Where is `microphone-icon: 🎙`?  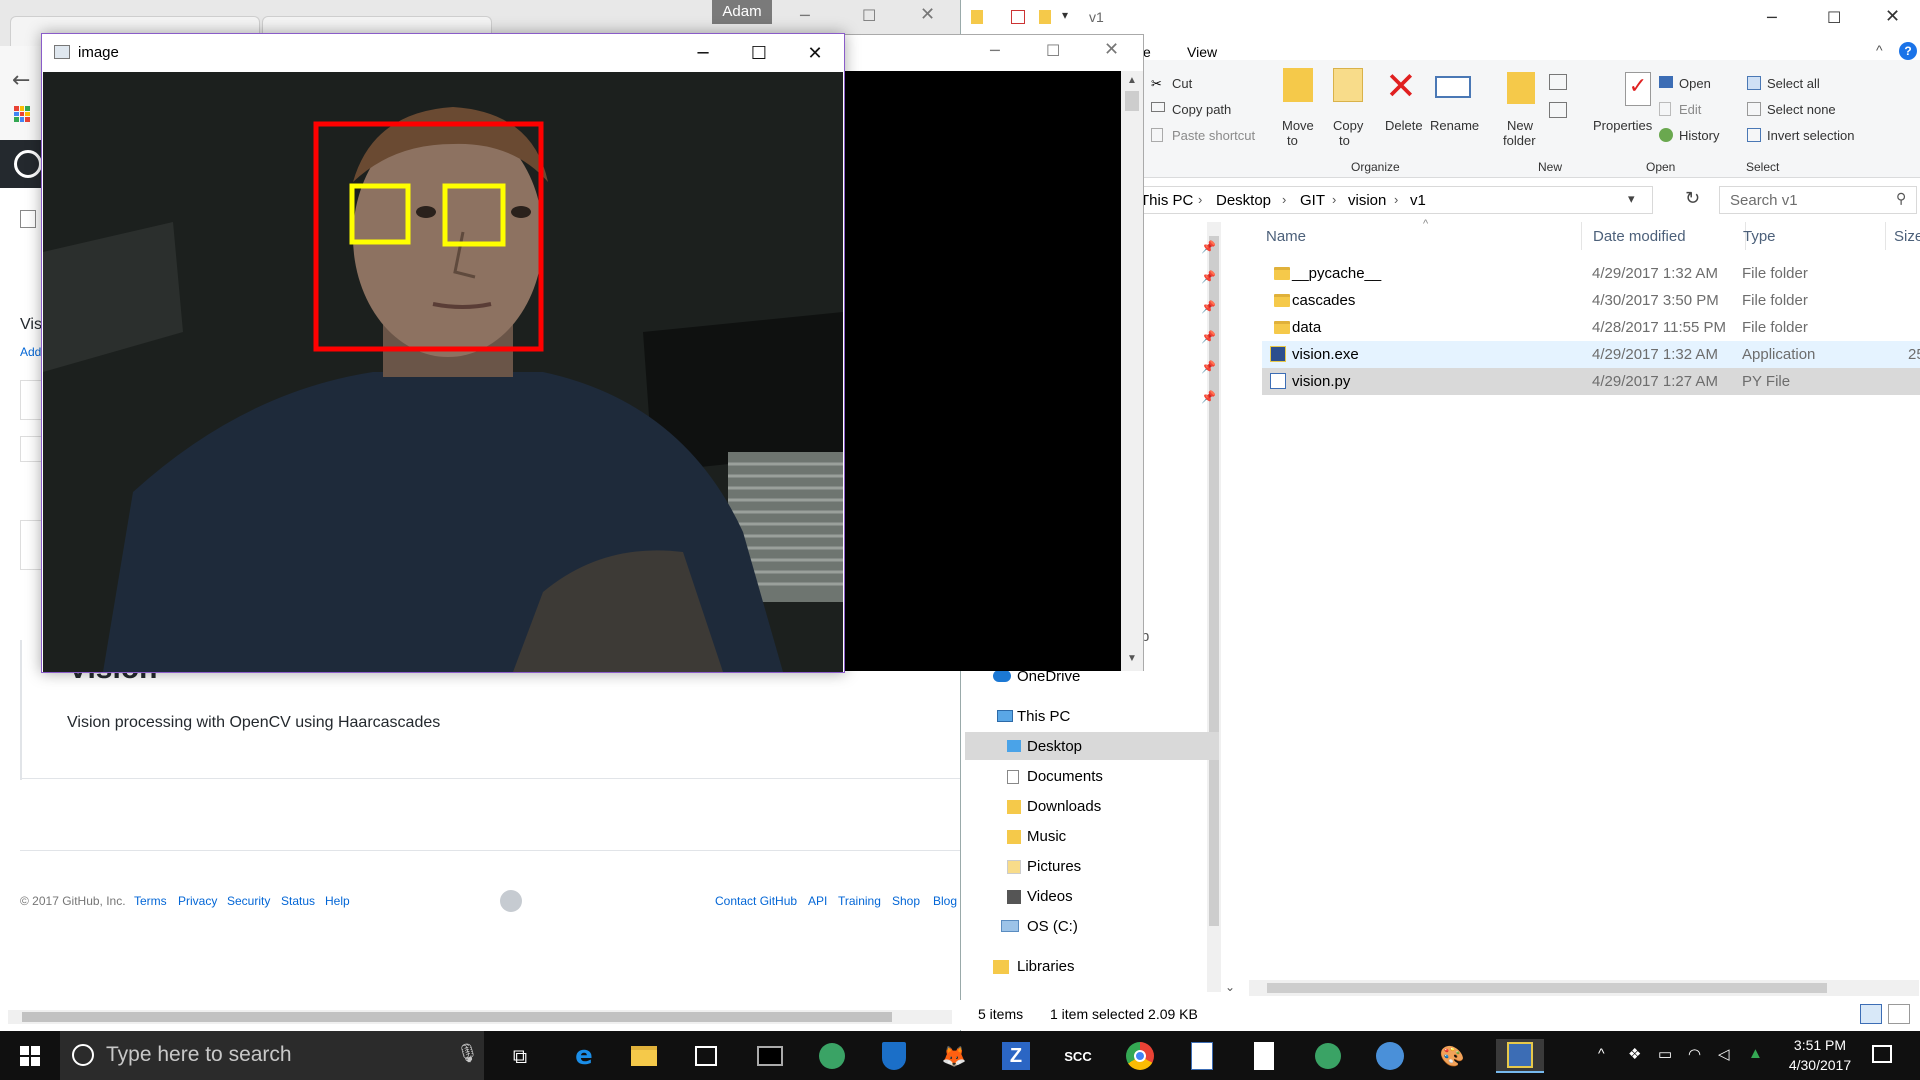 microphone-icon: 🎙 is located at coordinates (467, 1053).